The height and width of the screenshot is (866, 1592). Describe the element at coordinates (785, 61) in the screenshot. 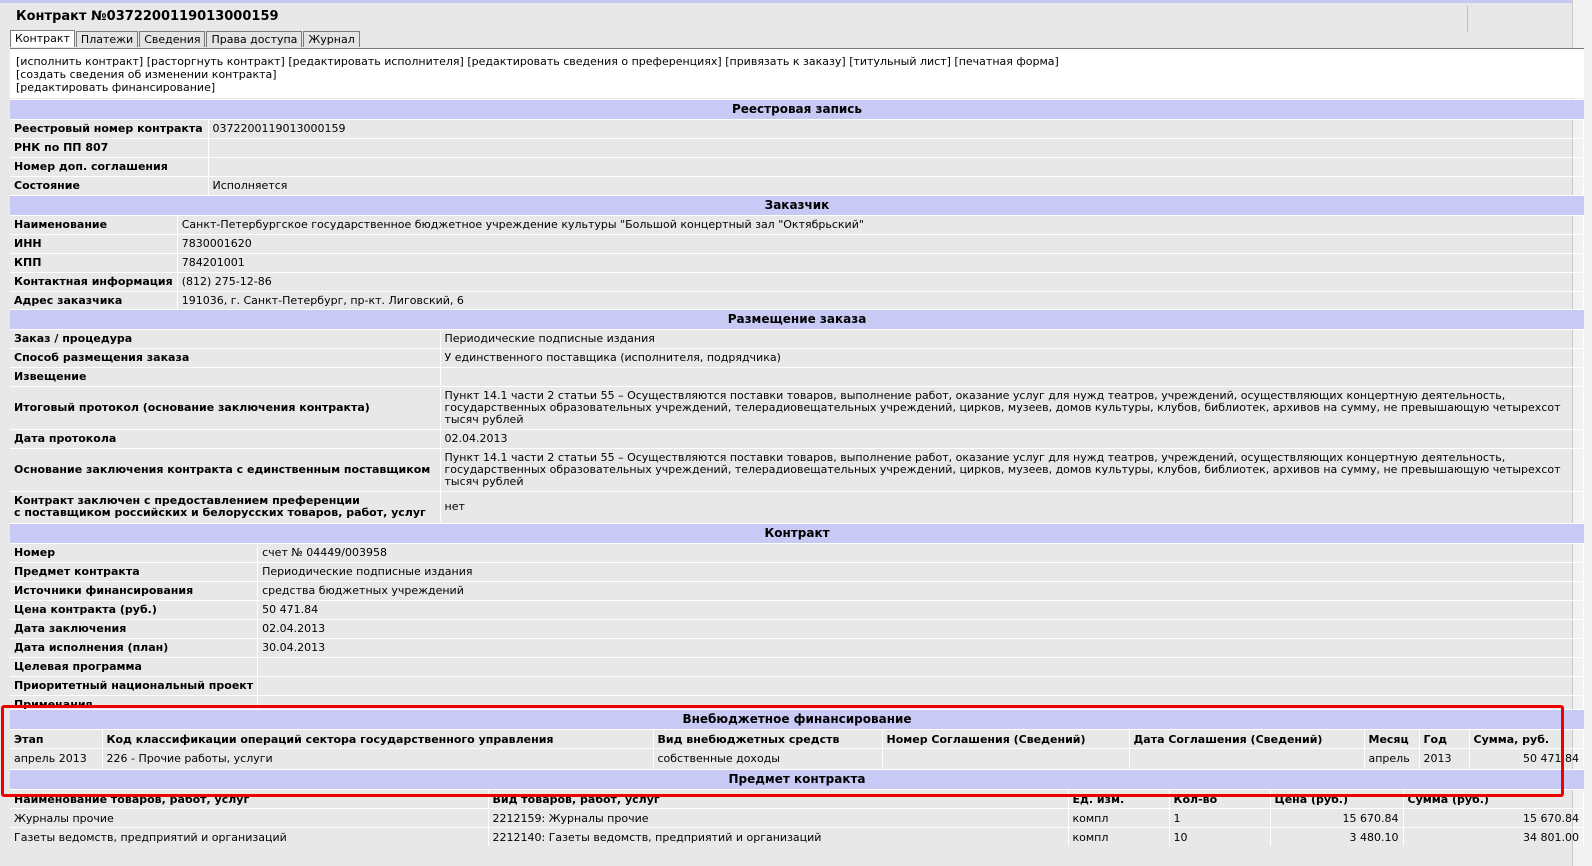

I see `bind-to-order-link: [привязать к заказу]` at that location.